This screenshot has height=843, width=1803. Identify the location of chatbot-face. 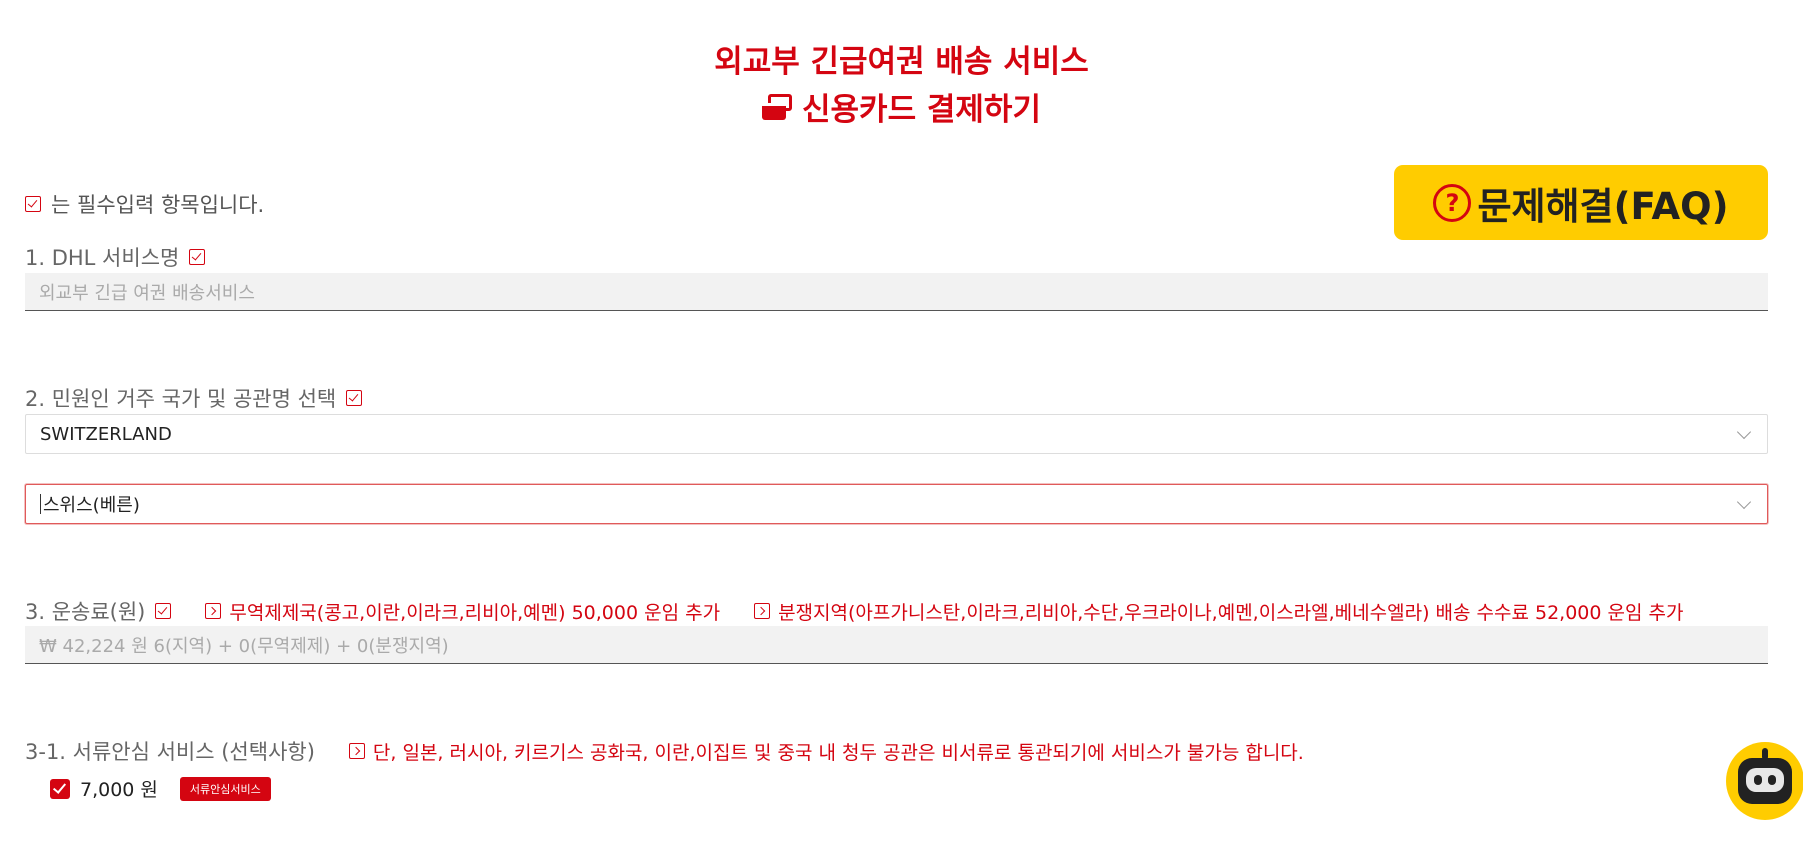
(1765, 780).